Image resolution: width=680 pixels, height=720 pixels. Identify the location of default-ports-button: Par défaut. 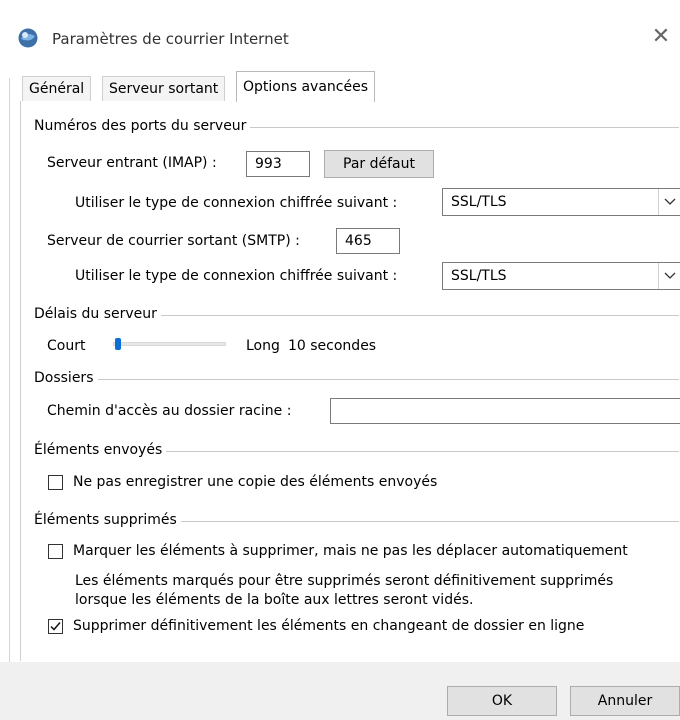
(379, 164).